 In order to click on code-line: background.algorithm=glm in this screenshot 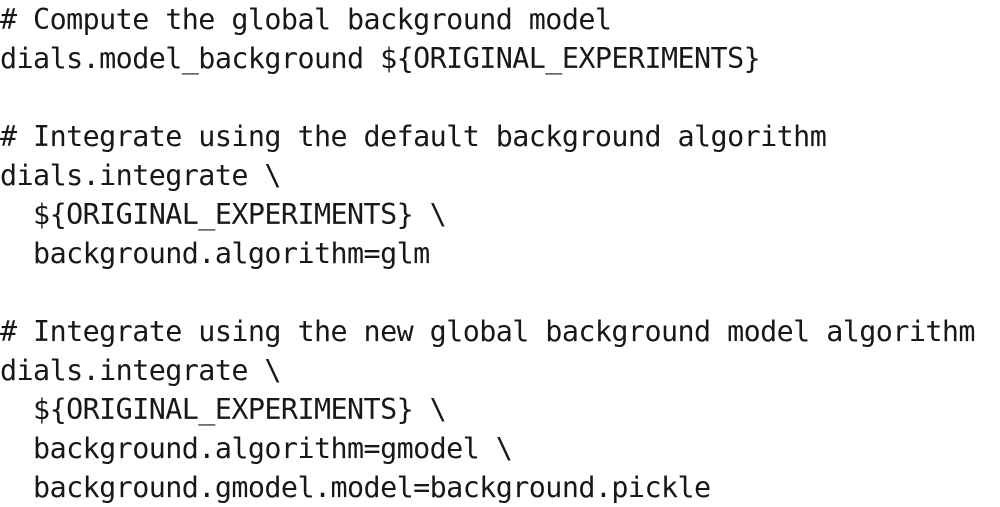, I will do `click(215, 253)`.